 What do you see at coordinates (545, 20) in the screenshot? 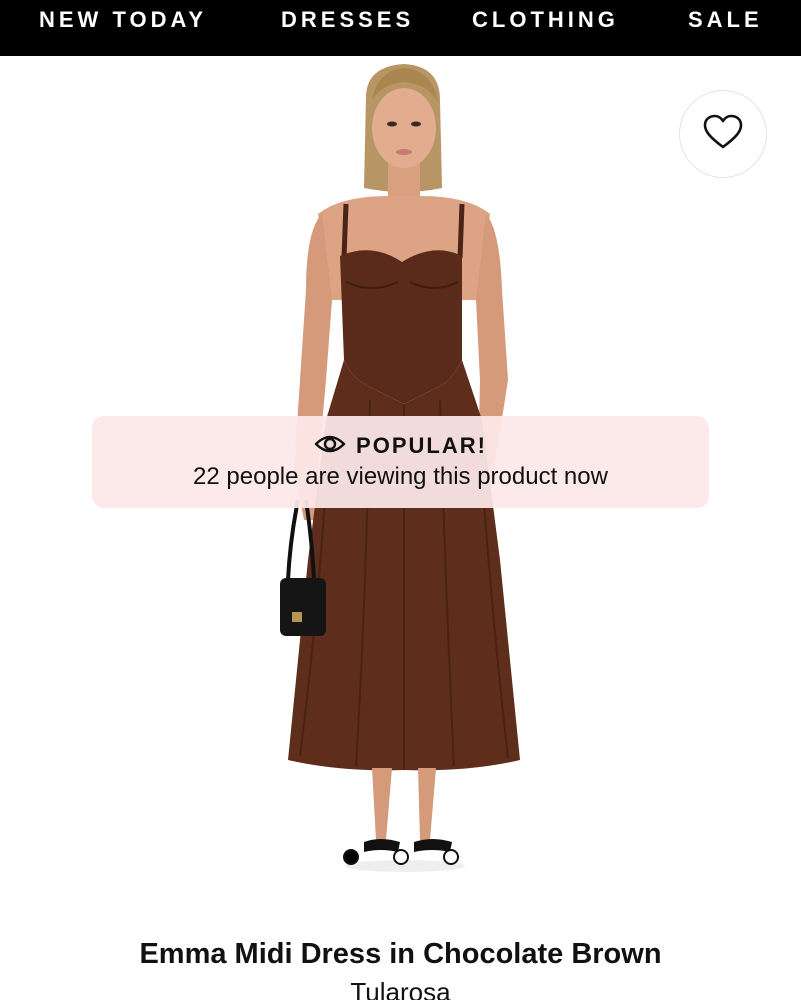
I see `nav-item-clothing: CLOTHING` at bounding box center [545, 20].